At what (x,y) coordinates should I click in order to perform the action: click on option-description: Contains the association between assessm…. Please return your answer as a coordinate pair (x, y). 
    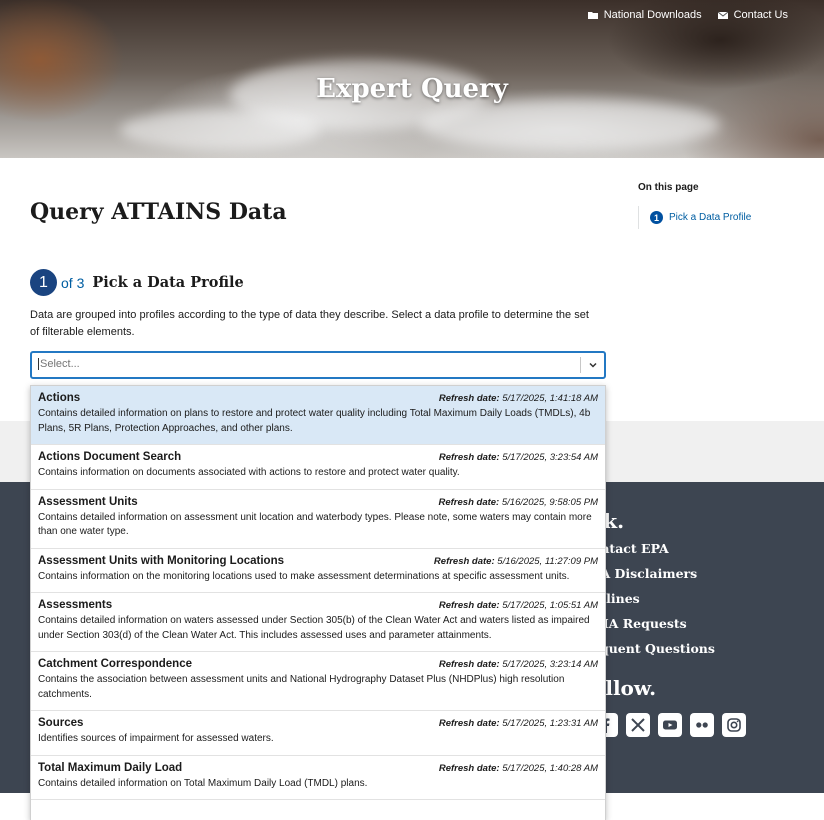
    Looking at the image, I should click on (301, 687).